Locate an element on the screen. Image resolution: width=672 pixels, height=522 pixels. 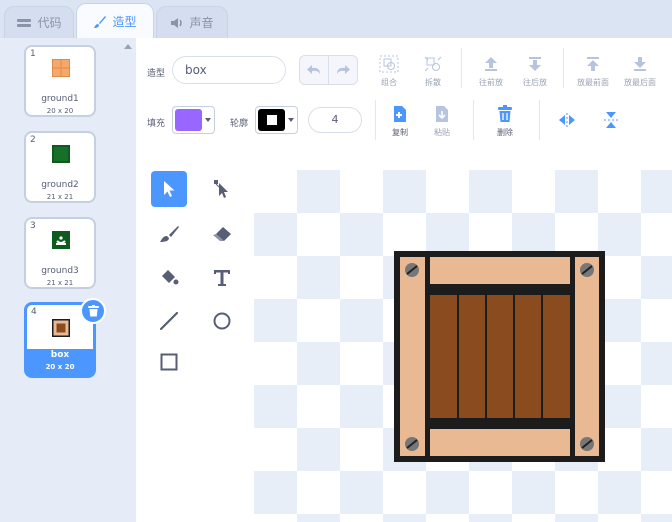
outline-color-swatch is located at coordinates (271, 120).